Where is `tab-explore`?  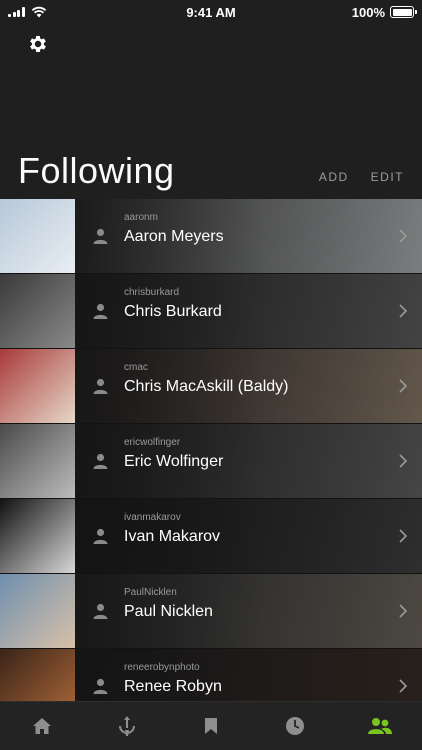
tab-explore is located at coordinates (127, 726).